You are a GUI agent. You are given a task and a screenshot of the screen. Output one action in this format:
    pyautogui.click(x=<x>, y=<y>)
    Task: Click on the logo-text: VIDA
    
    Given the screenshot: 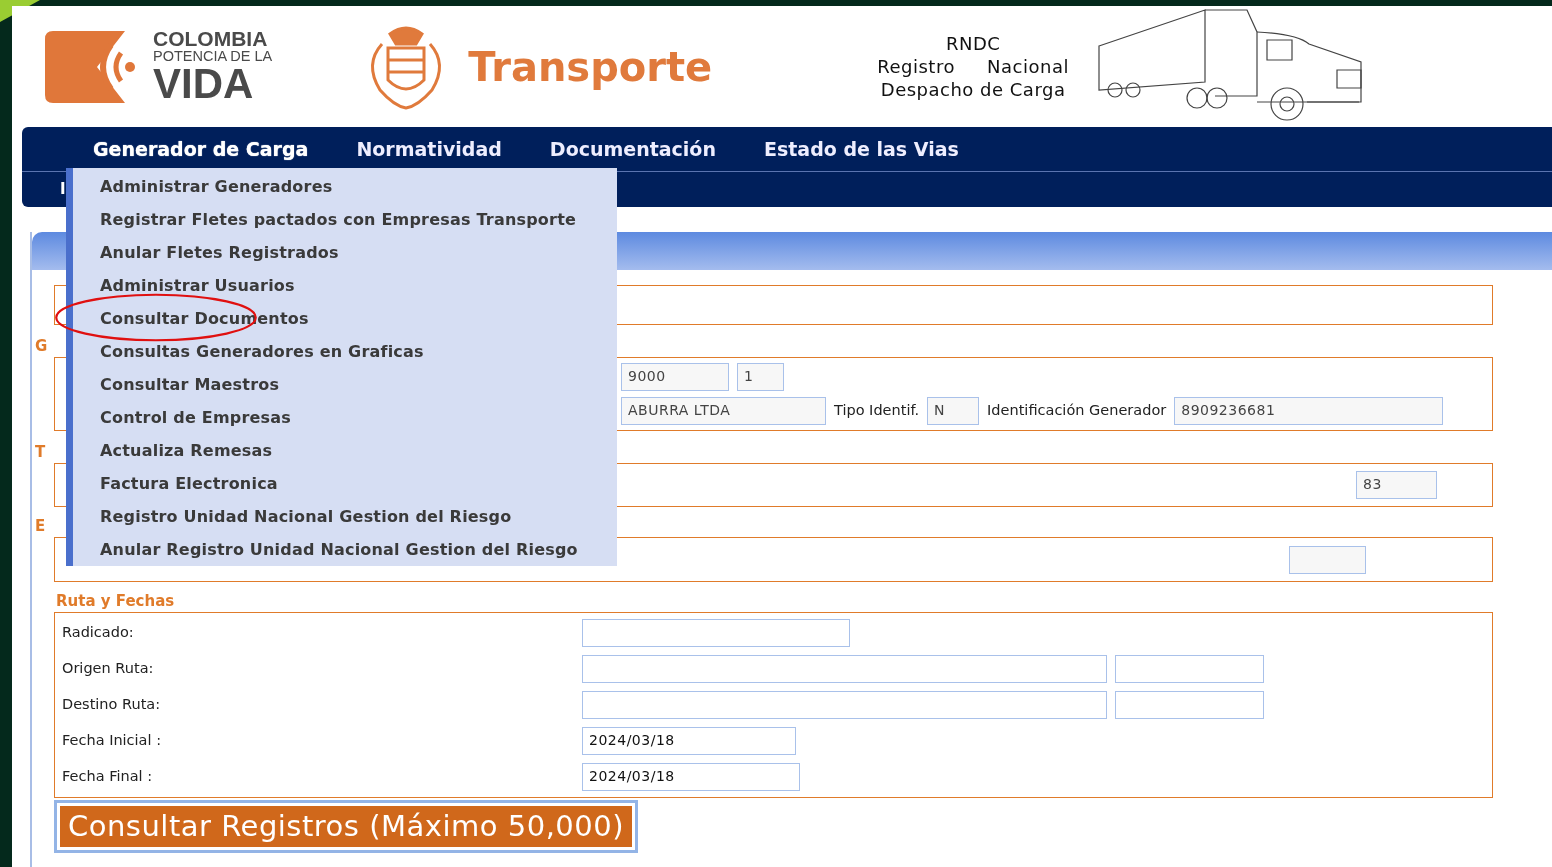 What is the action you would take?
    pyautogui.click(x=204, y=84)
    